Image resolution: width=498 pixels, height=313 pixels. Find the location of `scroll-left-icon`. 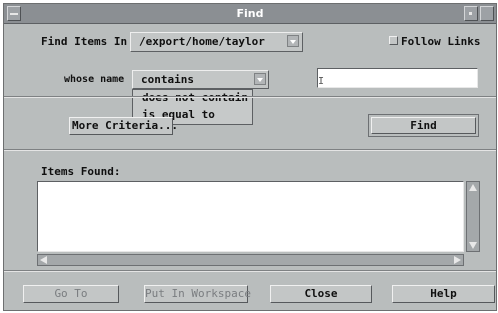

scroll-left-icon is located at coordinates (43, 260).